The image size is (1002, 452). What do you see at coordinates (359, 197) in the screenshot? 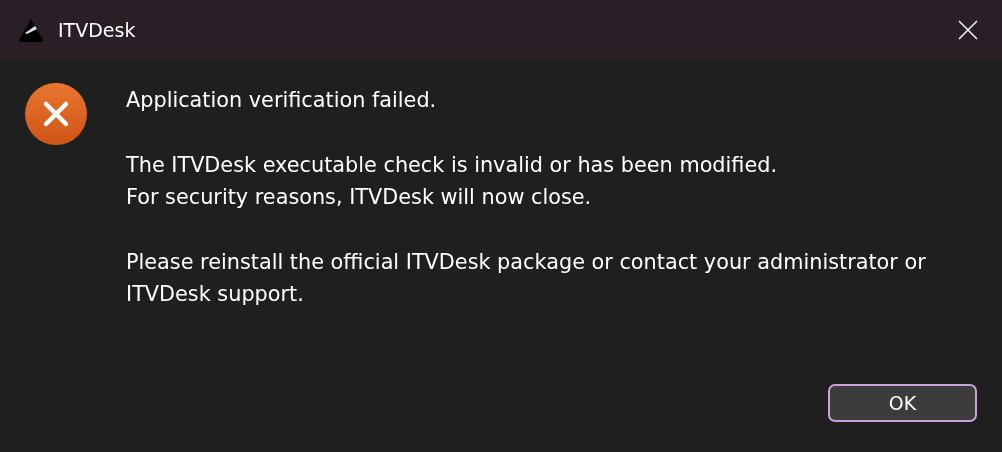
I see `message-text: For security reasons, ITVDesk will now close.` at bounding box center [359, 197].